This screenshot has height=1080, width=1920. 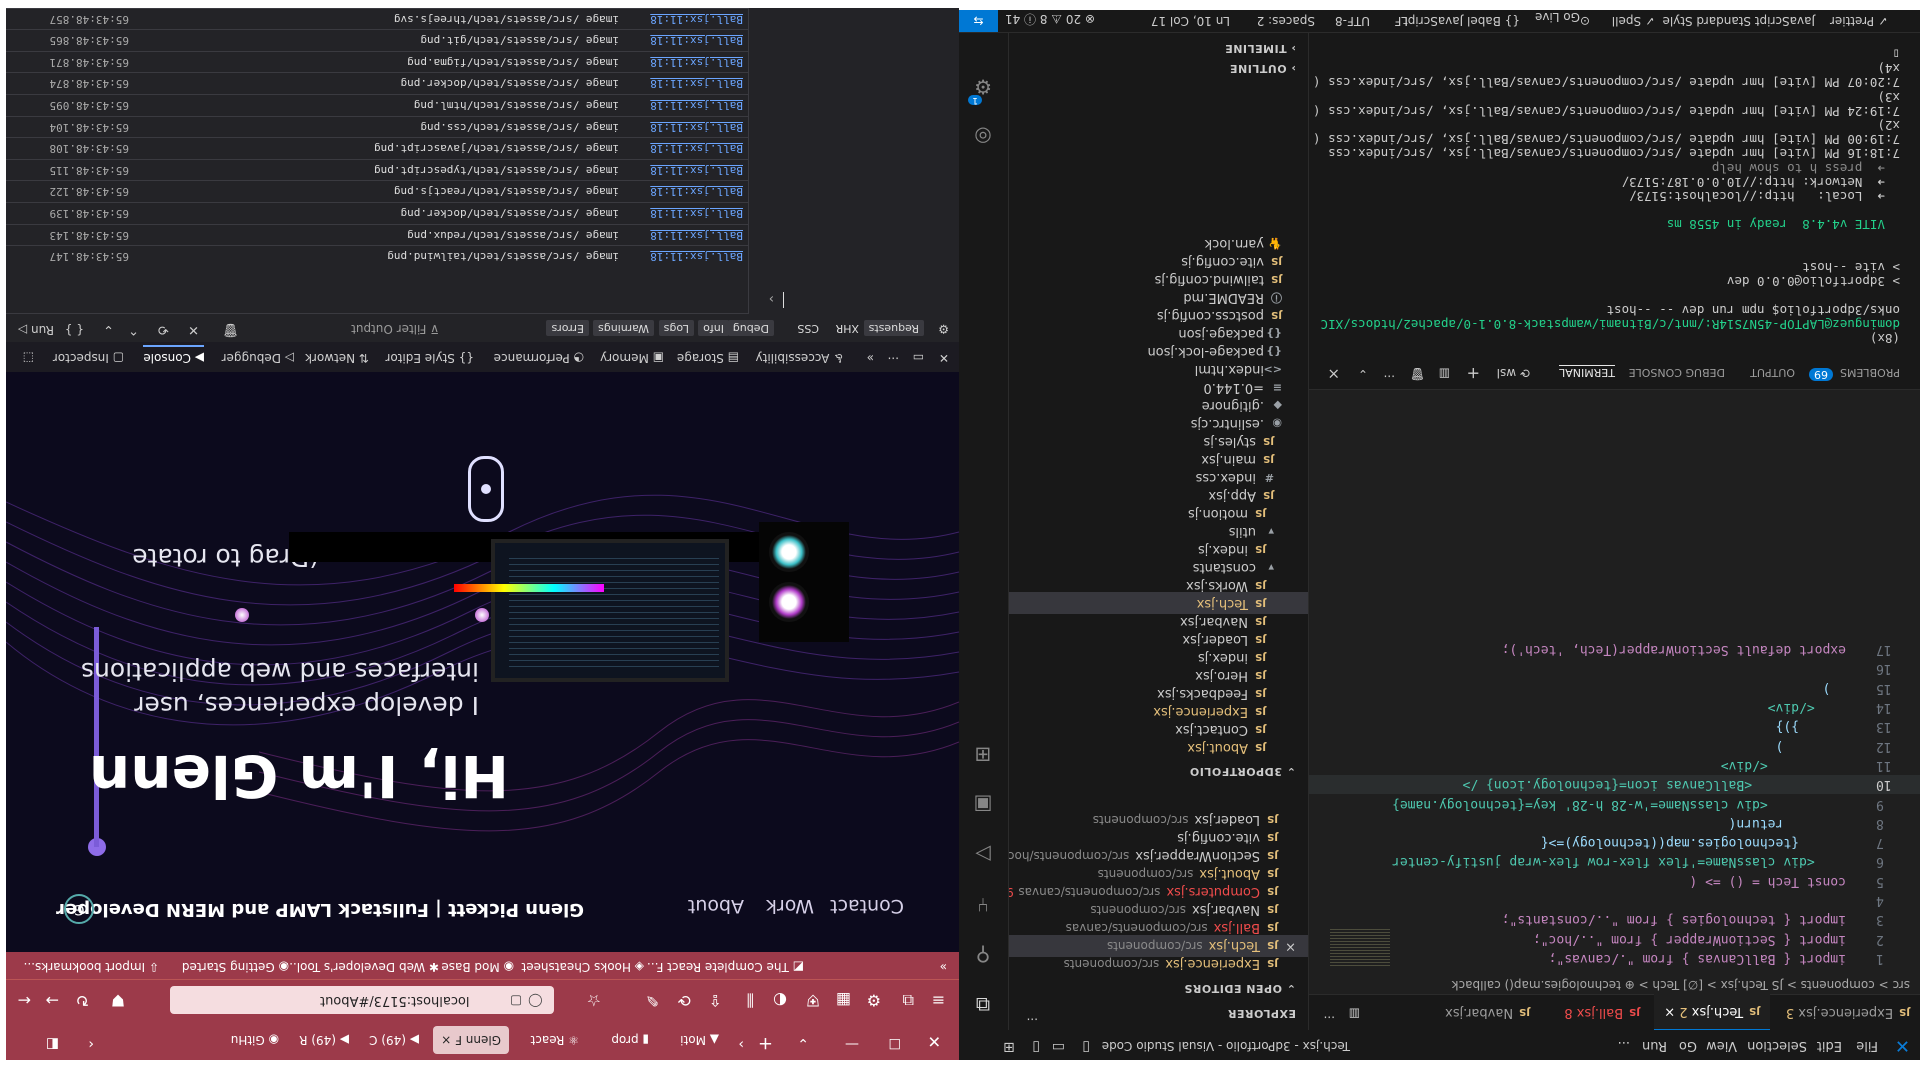 What do you see at coordinates (88, 358) in the screenshot?
I see `devtools-tab-inspector: ▢ Inspector` at bounding box center [88, 358].